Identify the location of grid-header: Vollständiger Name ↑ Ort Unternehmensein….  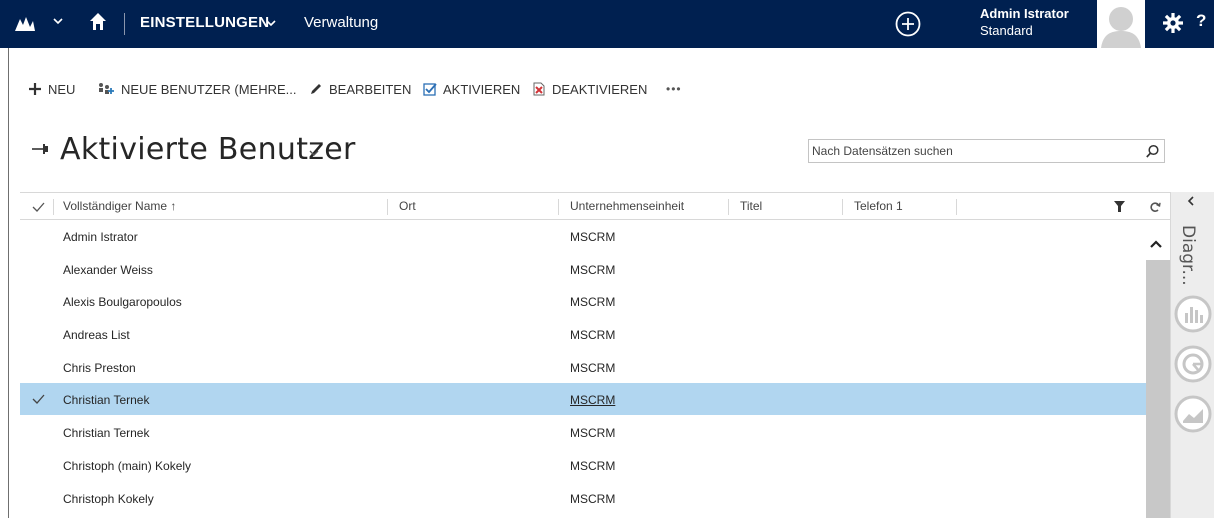
(595, 206).